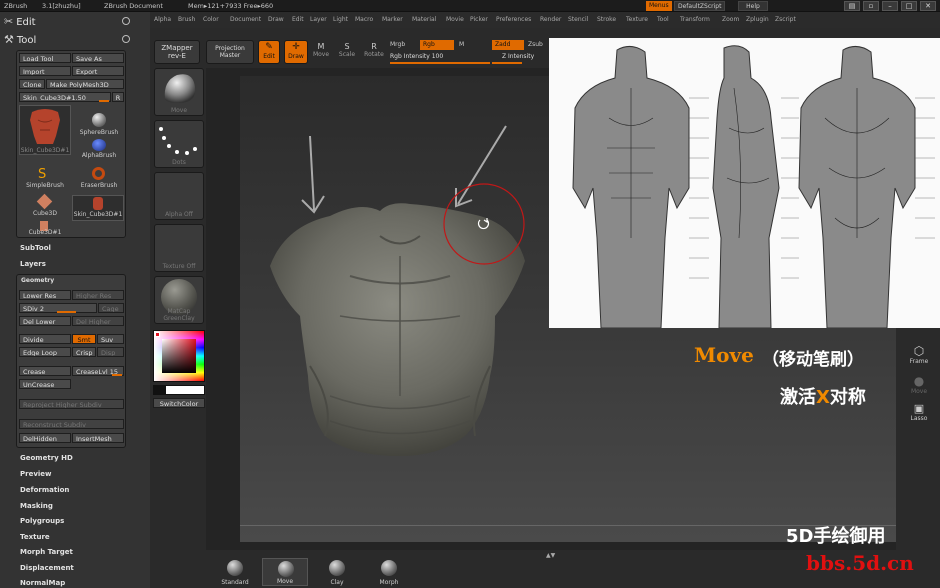 This screenshot has height=588, width=940. I want to click on displacement-section: Displacement, so click(47, 568).